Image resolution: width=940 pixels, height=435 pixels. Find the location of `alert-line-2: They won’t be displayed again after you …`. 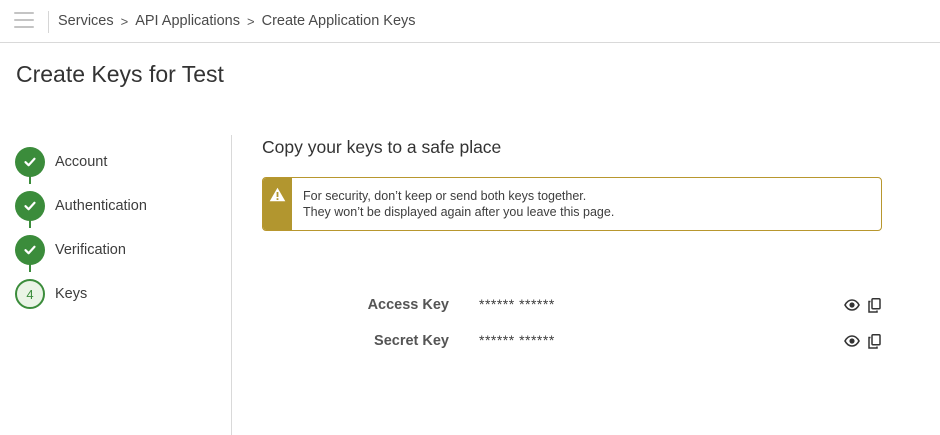

alert-line-2: They won’t be displayed again after you … is located at coordinates (459, 212).